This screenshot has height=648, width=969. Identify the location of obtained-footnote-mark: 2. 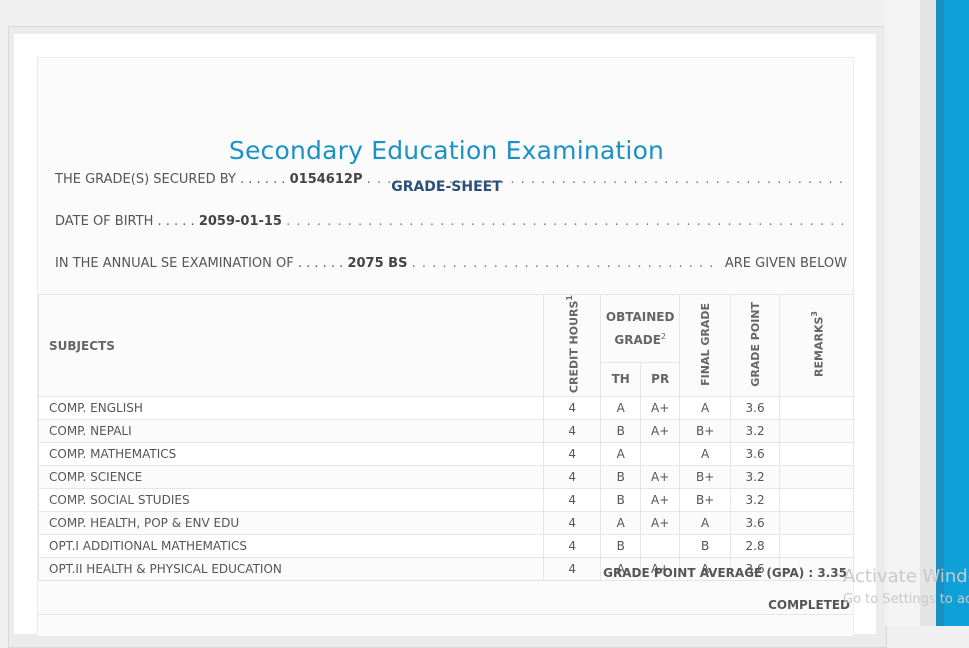
(663, 337).